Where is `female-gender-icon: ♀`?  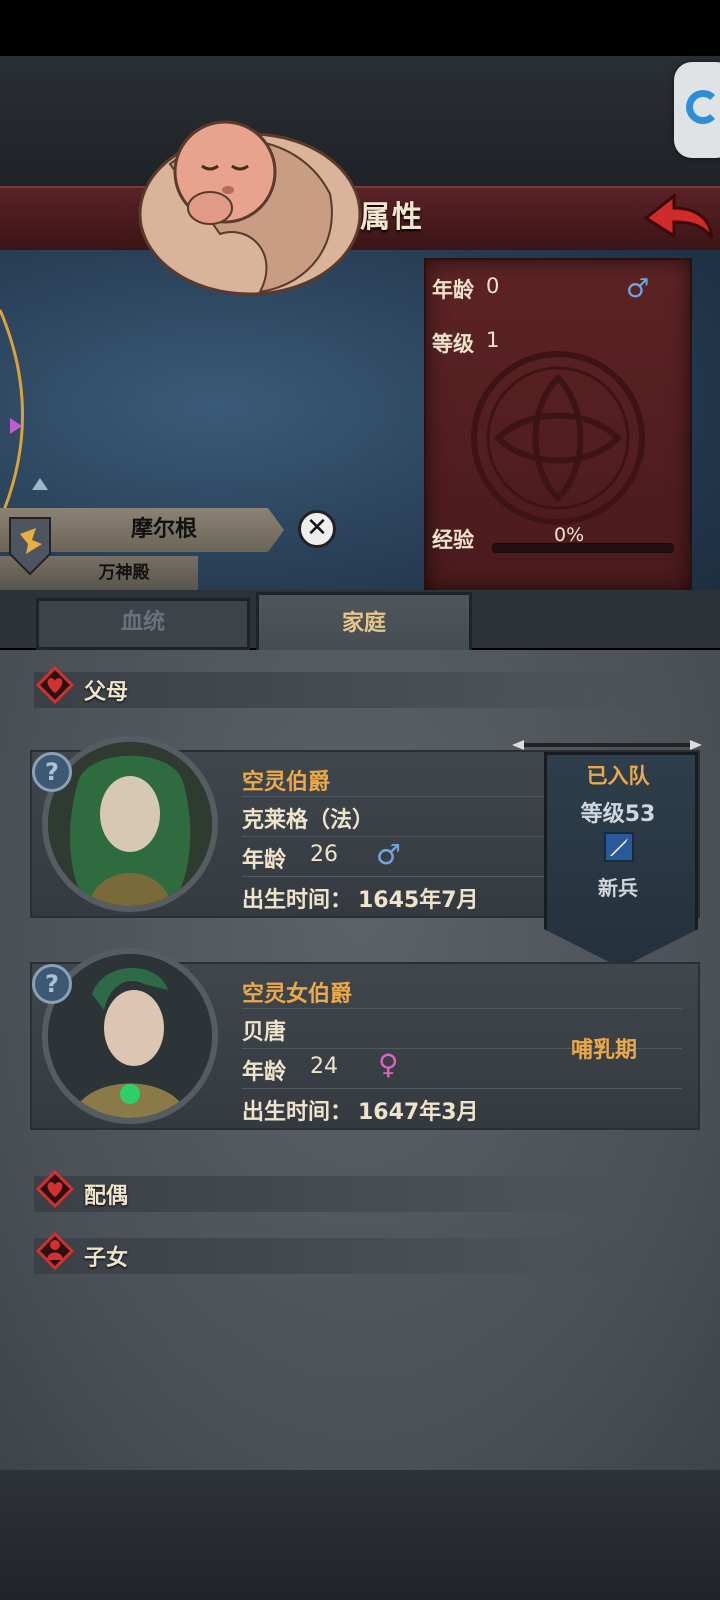 female-gender-icon: ♀ is located at coordinates (388, 1064).